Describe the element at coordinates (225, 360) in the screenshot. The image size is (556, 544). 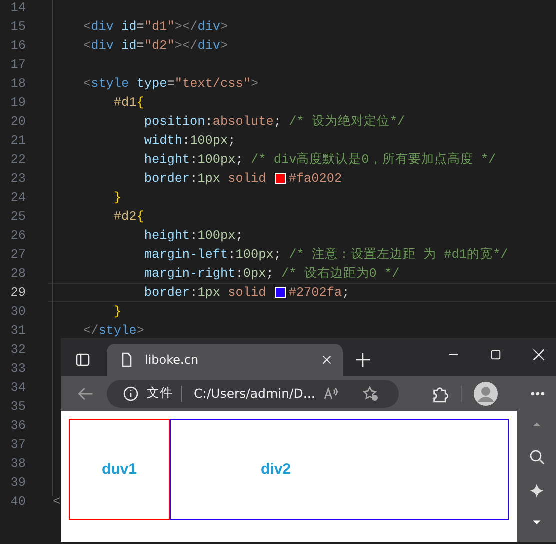
I see `browser-tab: liboke.cn` at that location.